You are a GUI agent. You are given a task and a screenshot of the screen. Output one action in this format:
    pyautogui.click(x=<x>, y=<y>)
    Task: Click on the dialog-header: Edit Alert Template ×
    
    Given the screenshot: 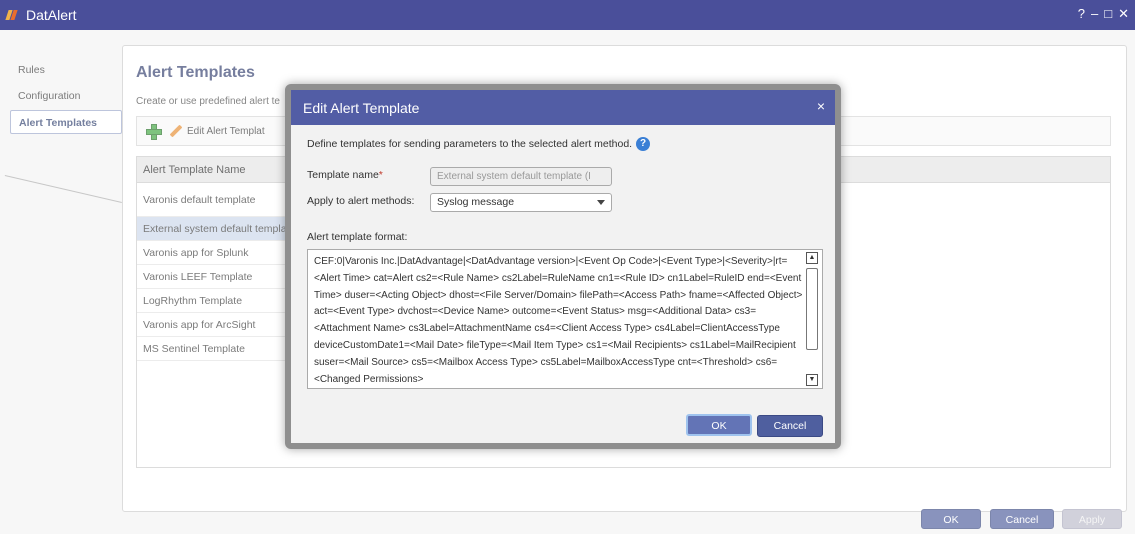 What is the action you would take?
    pyautogui.click(x=563, y=107)
    